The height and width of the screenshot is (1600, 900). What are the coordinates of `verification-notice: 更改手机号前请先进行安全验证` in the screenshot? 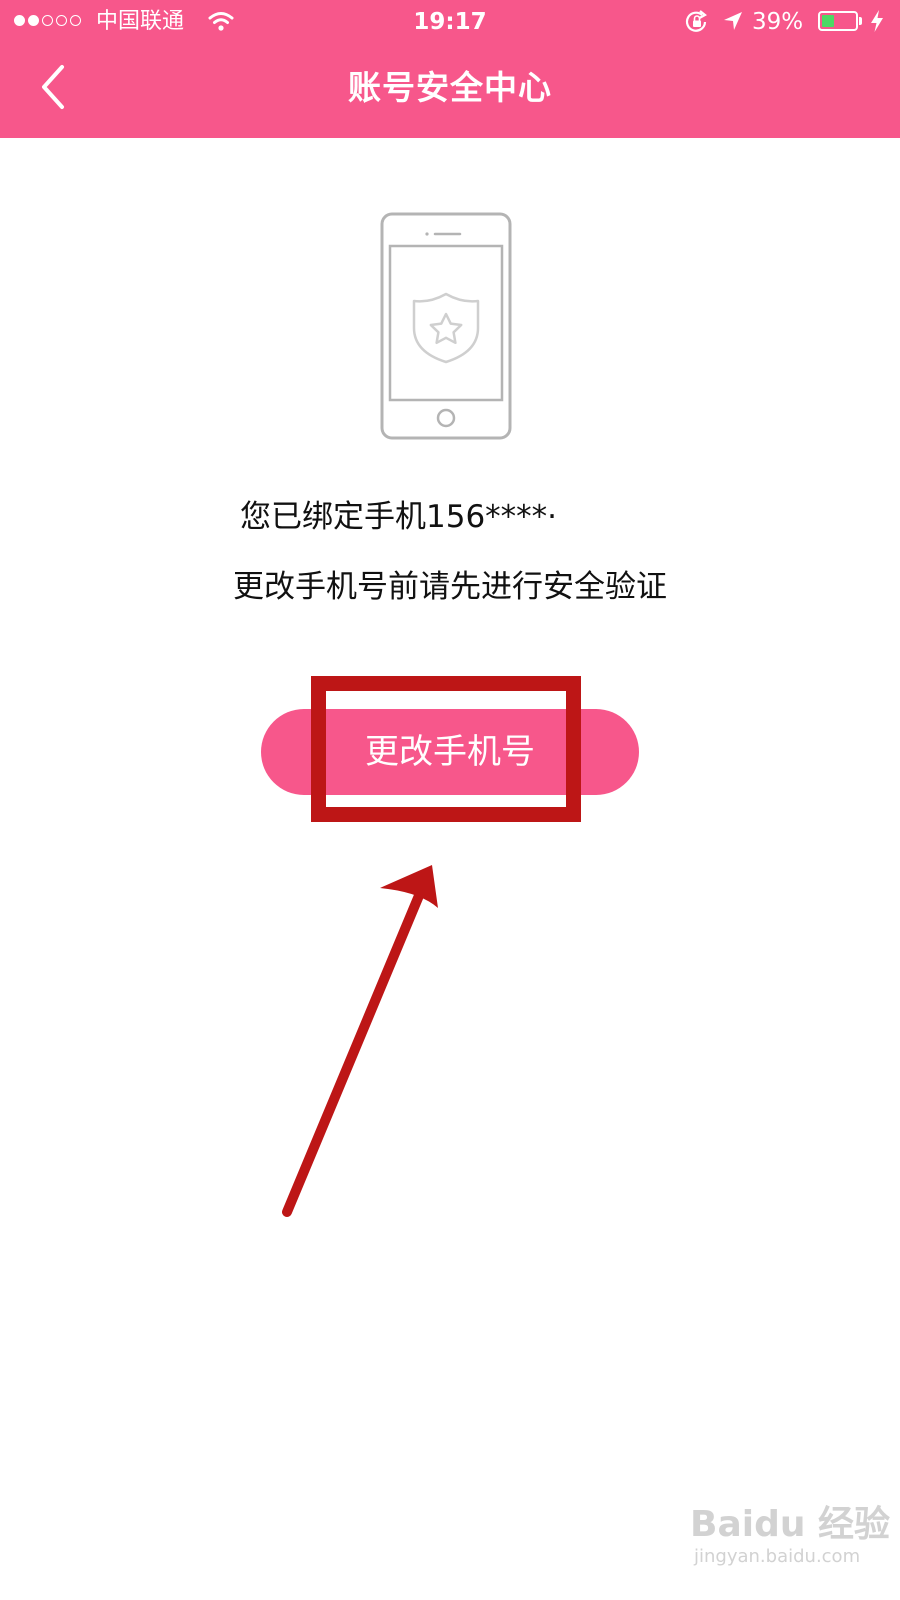 It's located at (450, 587).